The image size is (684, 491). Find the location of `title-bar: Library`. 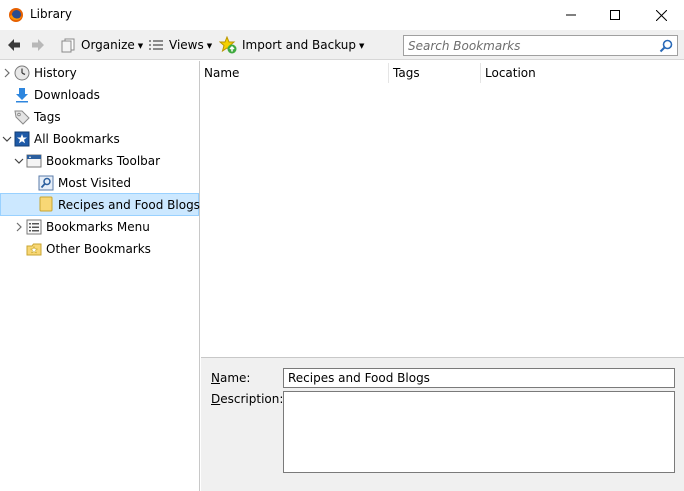

title-bar: Library is located at coordinates (342, 15).